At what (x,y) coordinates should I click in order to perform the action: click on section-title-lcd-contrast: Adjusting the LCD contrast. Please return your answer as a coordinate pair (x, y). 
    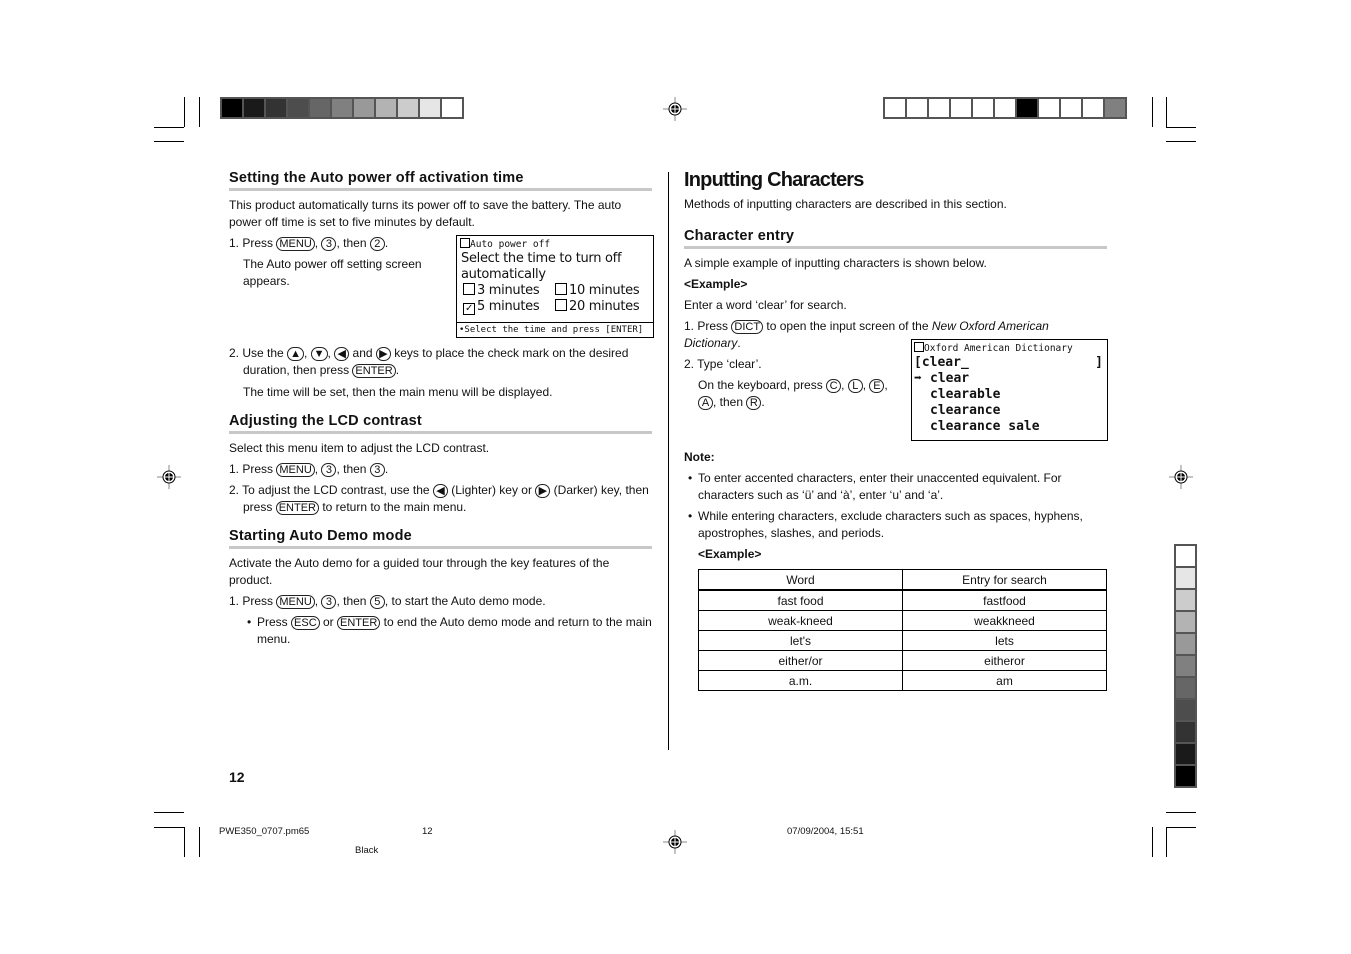
    Looking at the image, I should click on (440, 423).